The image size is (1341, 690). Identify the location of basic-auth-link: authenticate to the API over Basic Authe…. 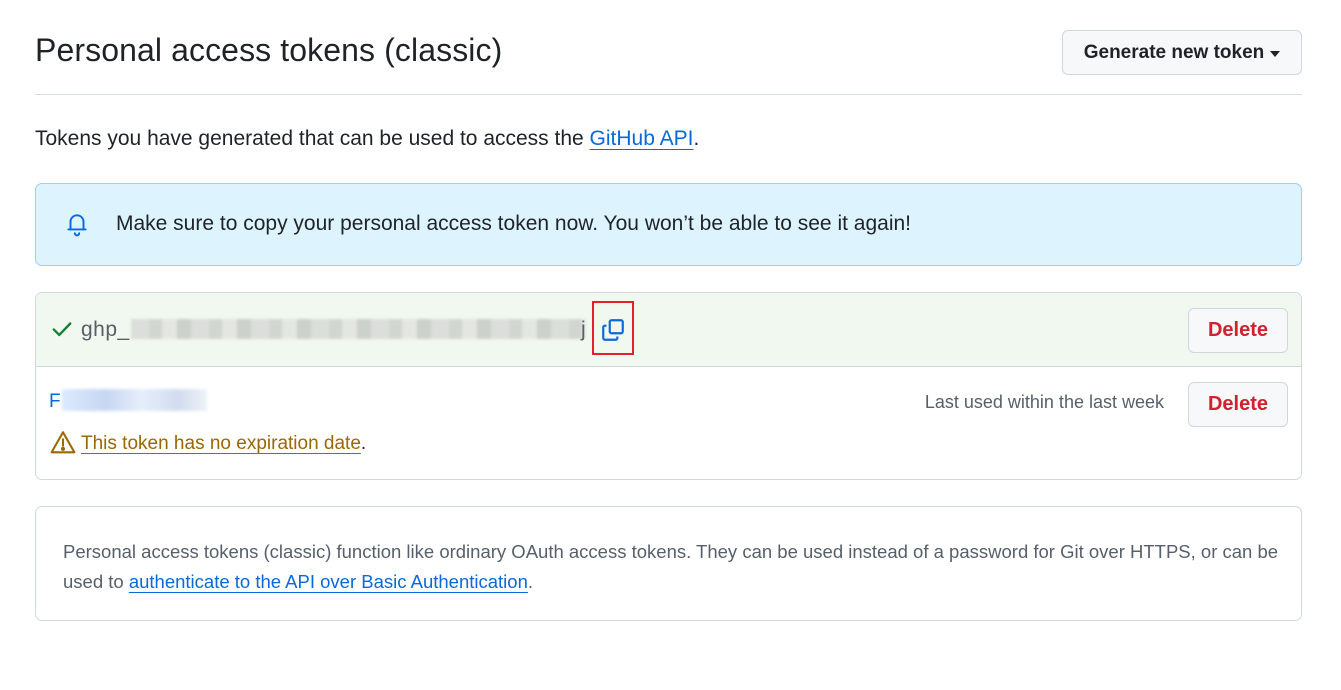
(328, 581).